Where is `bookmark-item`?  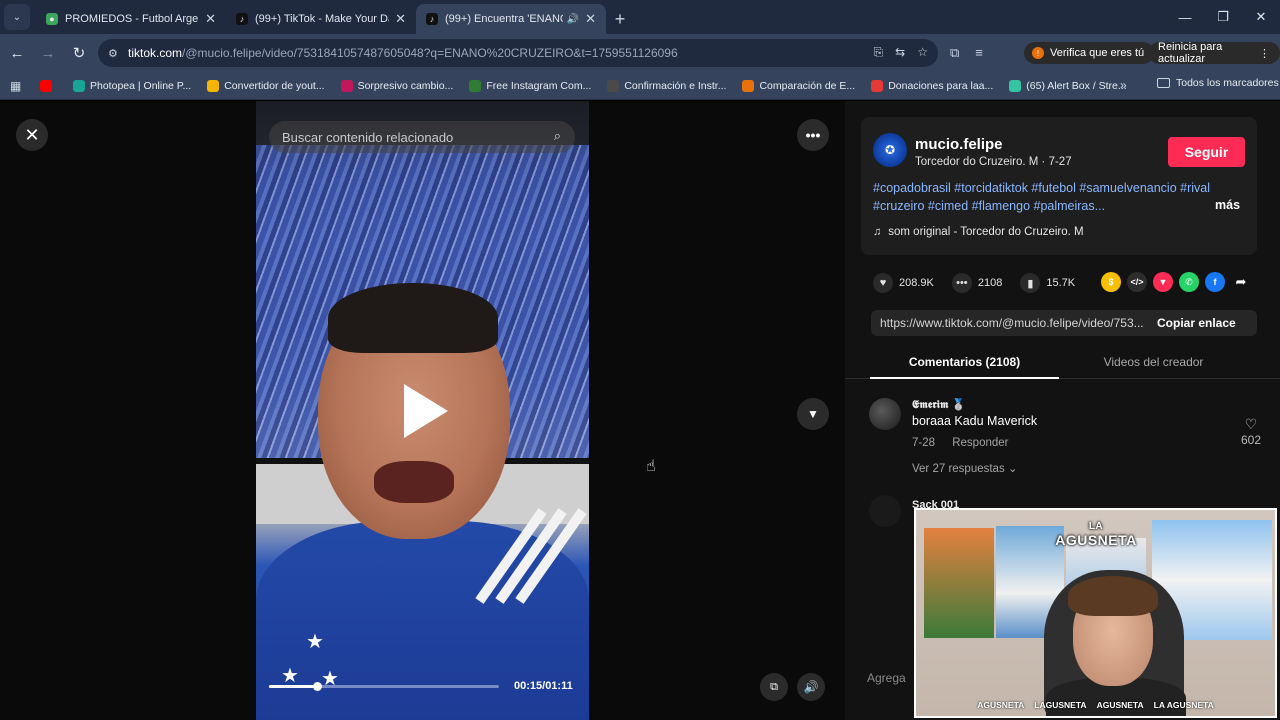 bookmark-item is located at coordinates (48, 85).